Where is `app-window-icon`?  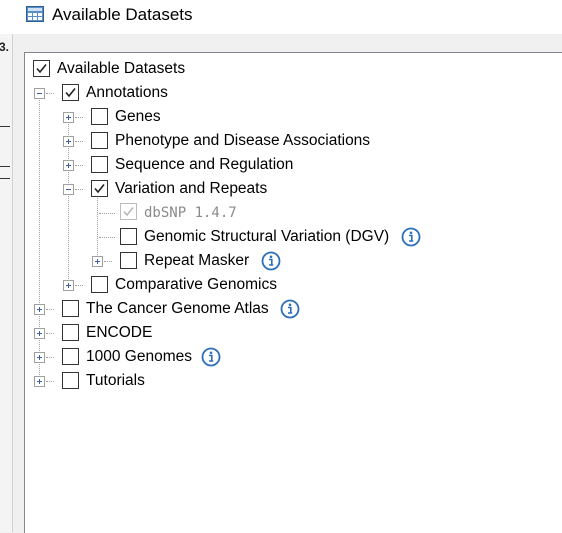
app-window-icon is located at coordinates (35, 14).